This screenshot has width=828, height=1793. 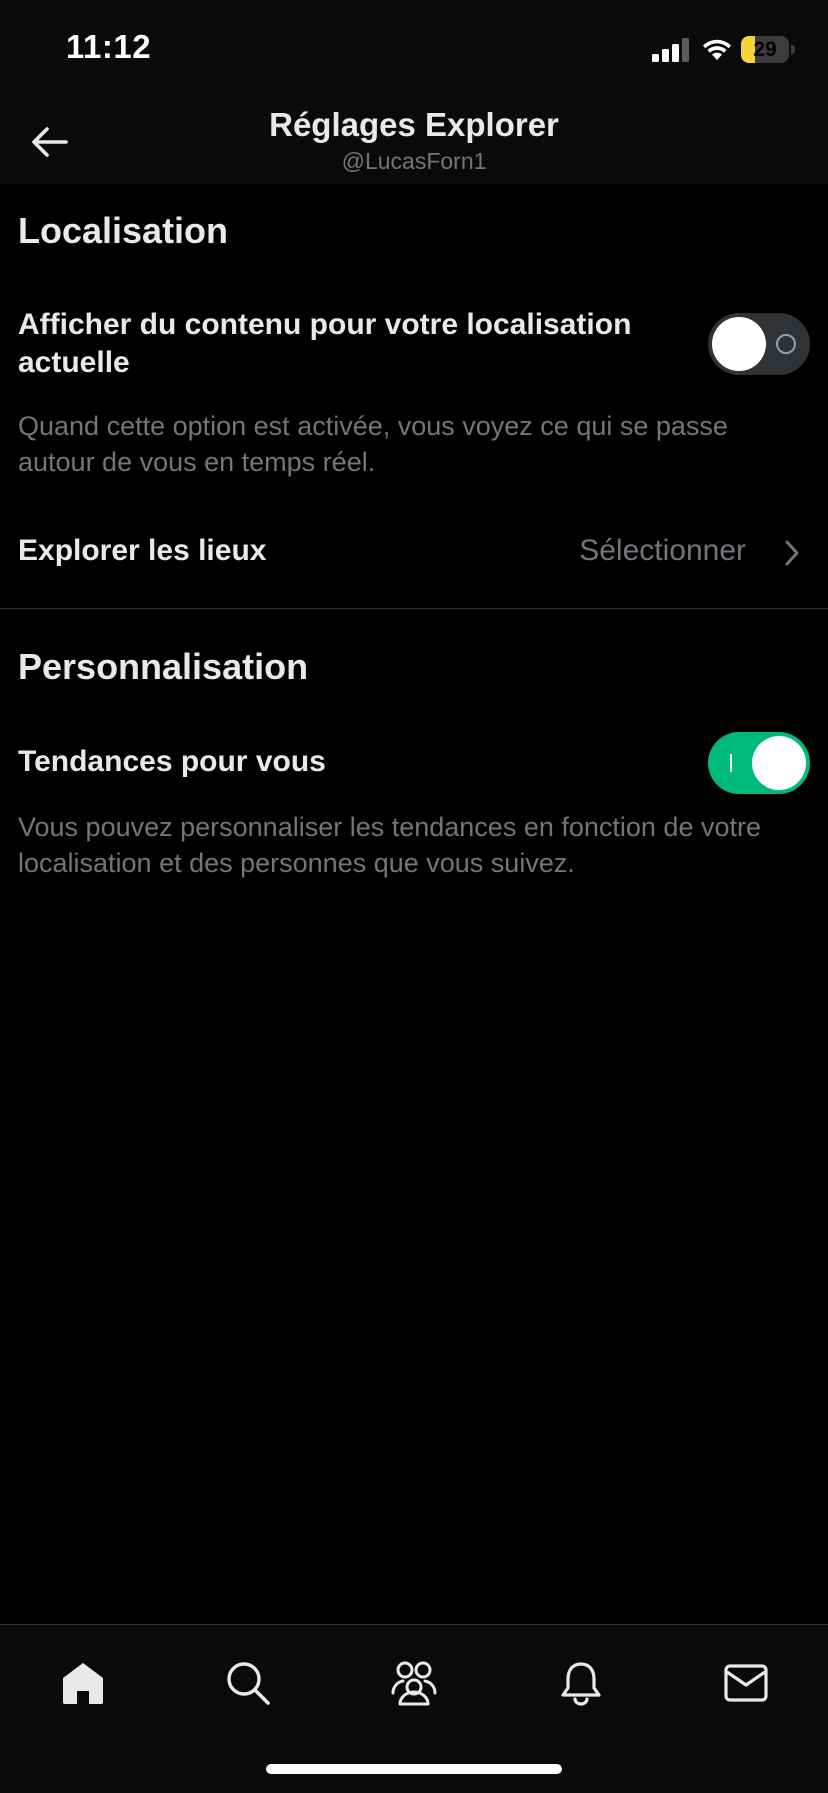 I want to click on section-divider, so click(x=414, y=608).